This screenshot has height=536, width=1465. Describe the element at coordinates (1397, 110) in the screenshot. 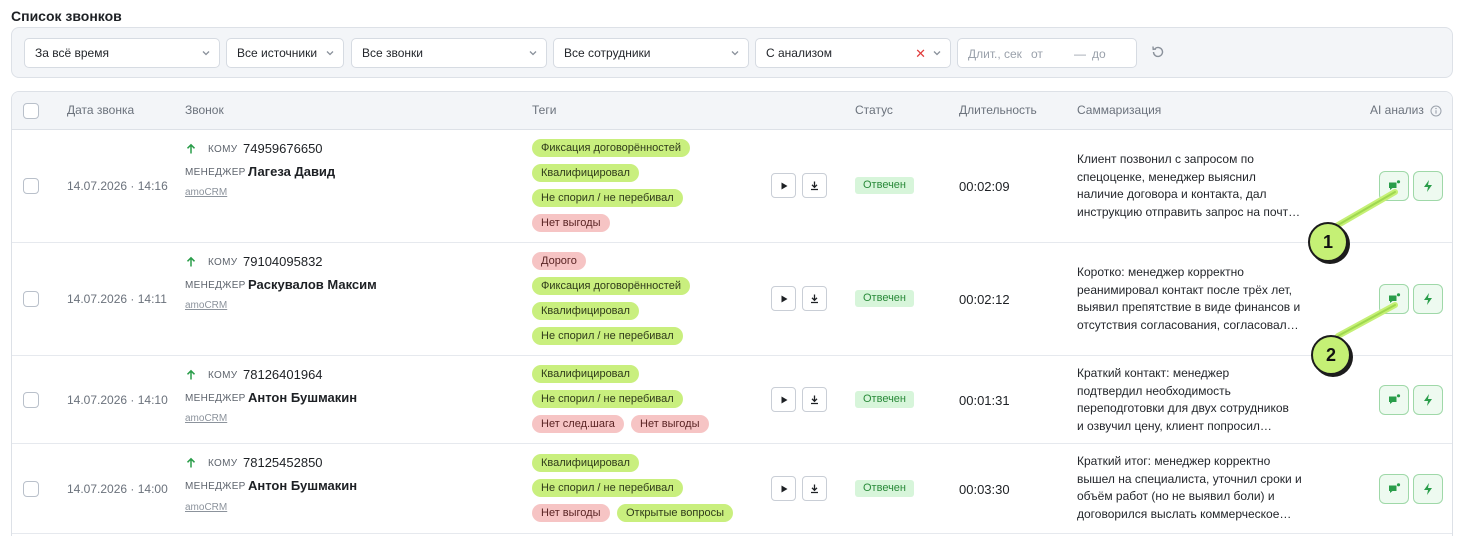

I see `header-ai: AI анализ` at that location.